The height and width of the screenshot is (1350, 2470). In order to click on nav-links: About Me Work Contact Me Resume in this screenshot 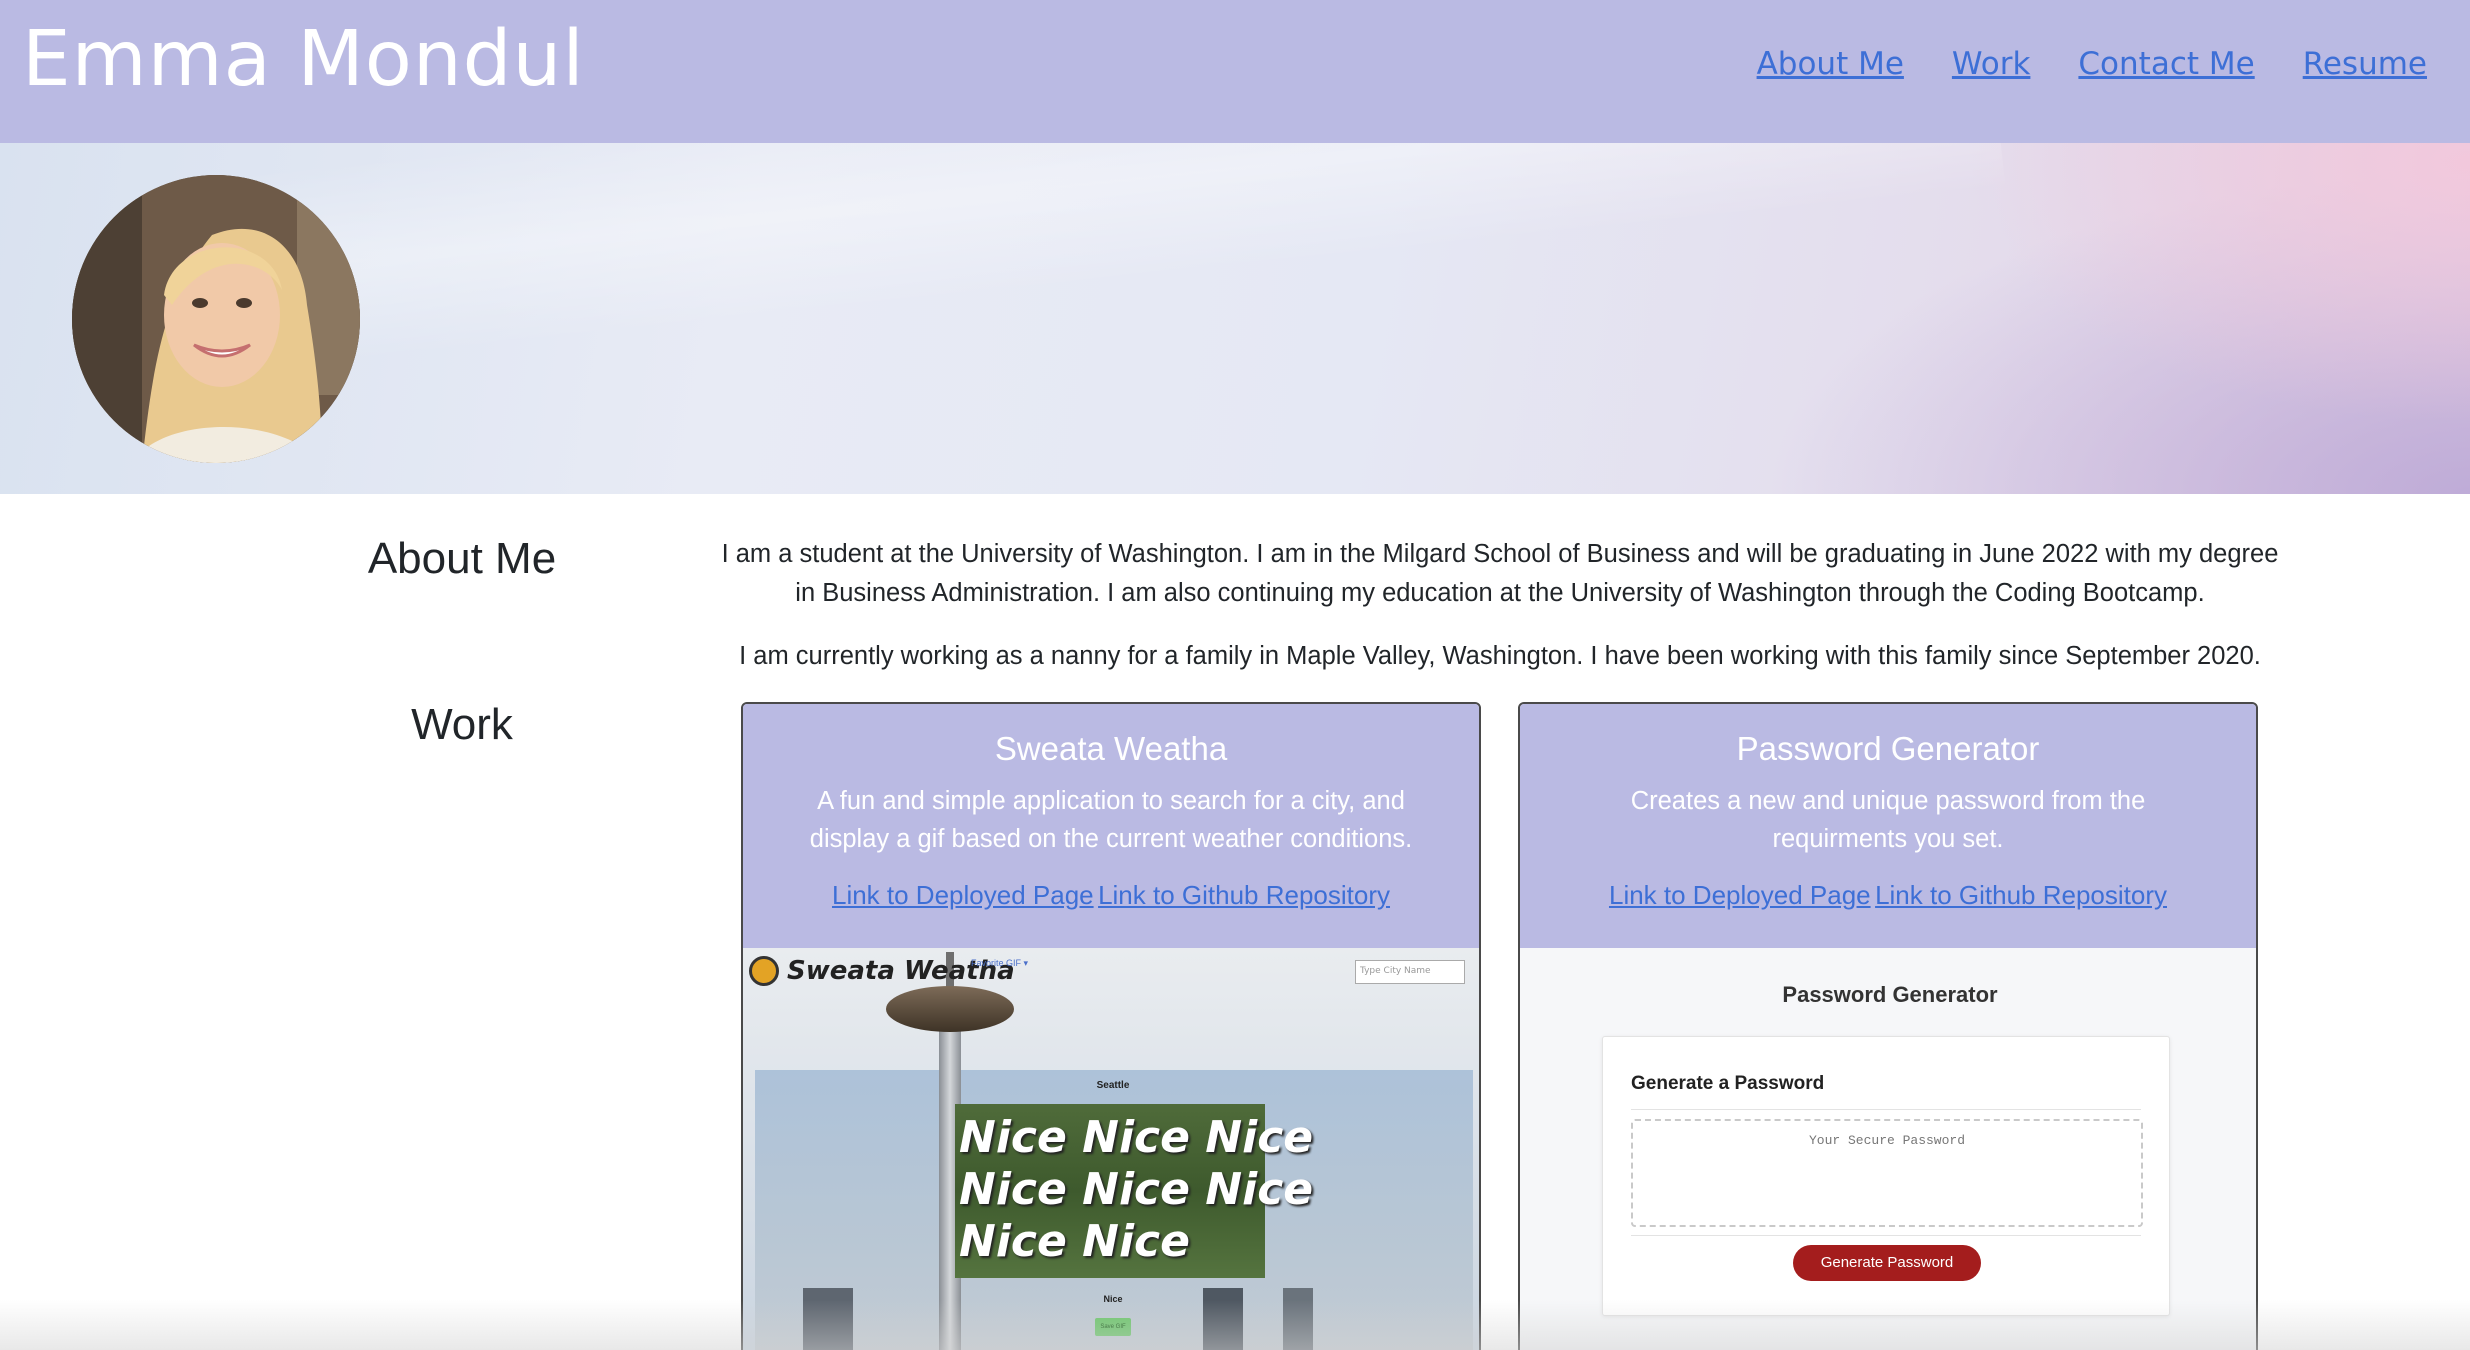, I will do `click(2092, 64)`.